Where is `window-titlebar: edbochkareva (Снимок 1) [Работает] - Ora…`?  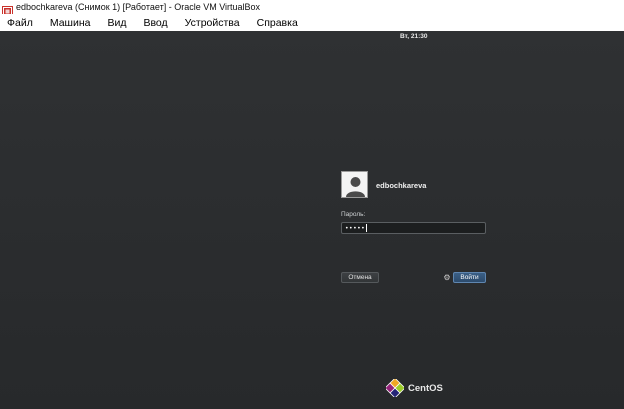 window-titlebar: edbochkareva (Снимок 1) [Работает] - Ora… is located at coordinates (312, 8).